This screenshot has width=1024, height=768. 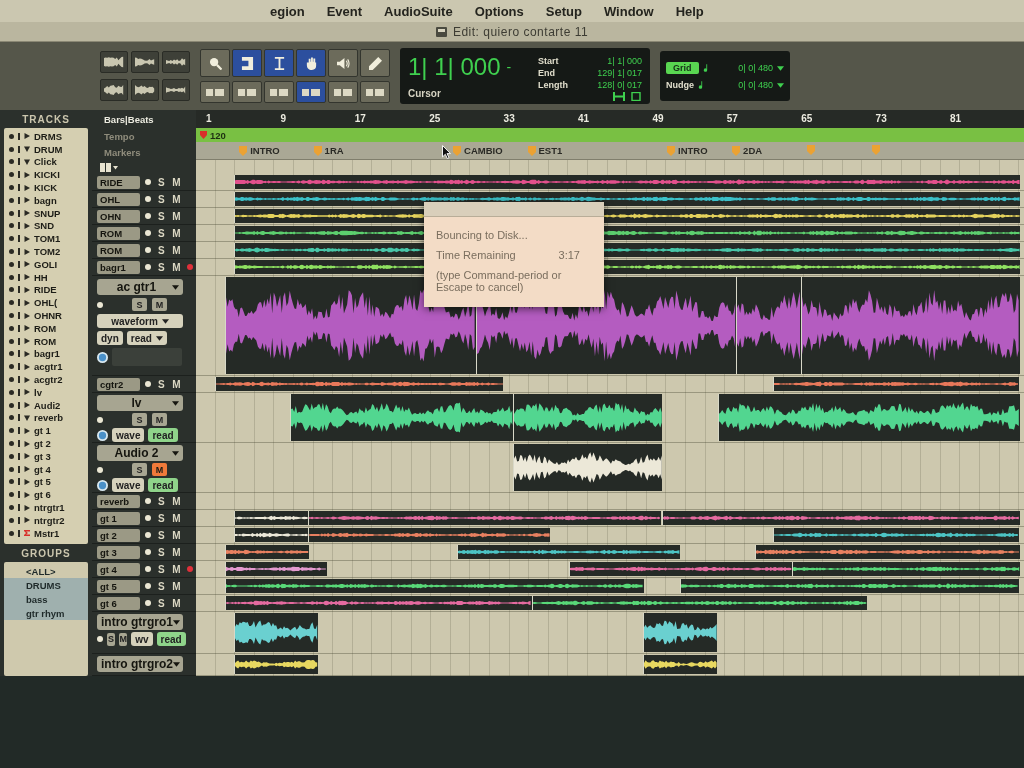 I want to click on marker-label: INTRO, so click(x=265, y=150).